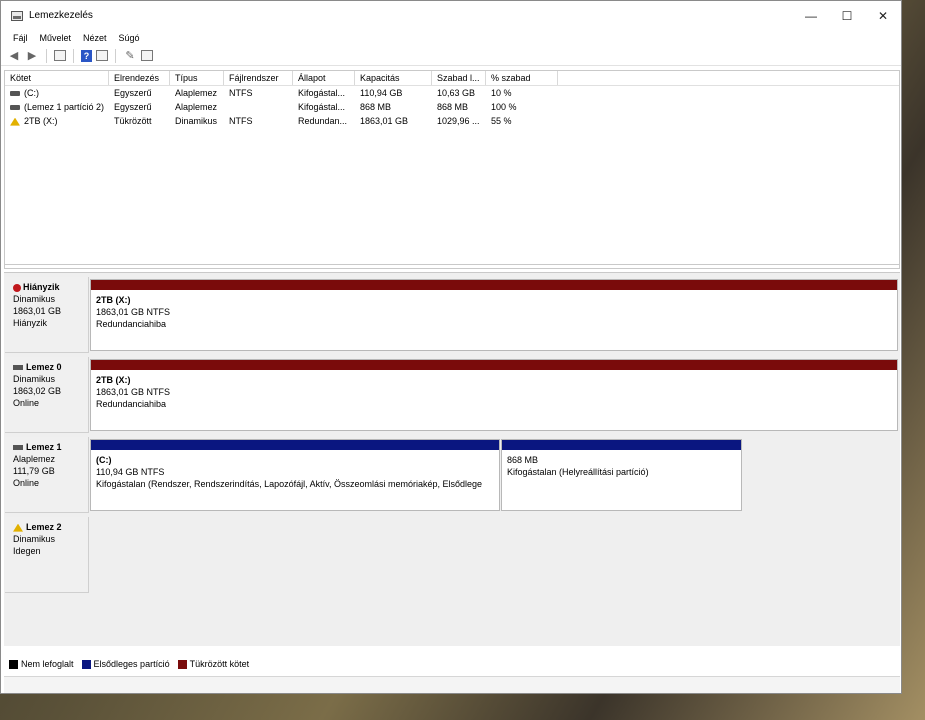 The width and height of the screenshot is (925, 720). I want to click on disk-size: 1863,02 GB, so click(37, 391).